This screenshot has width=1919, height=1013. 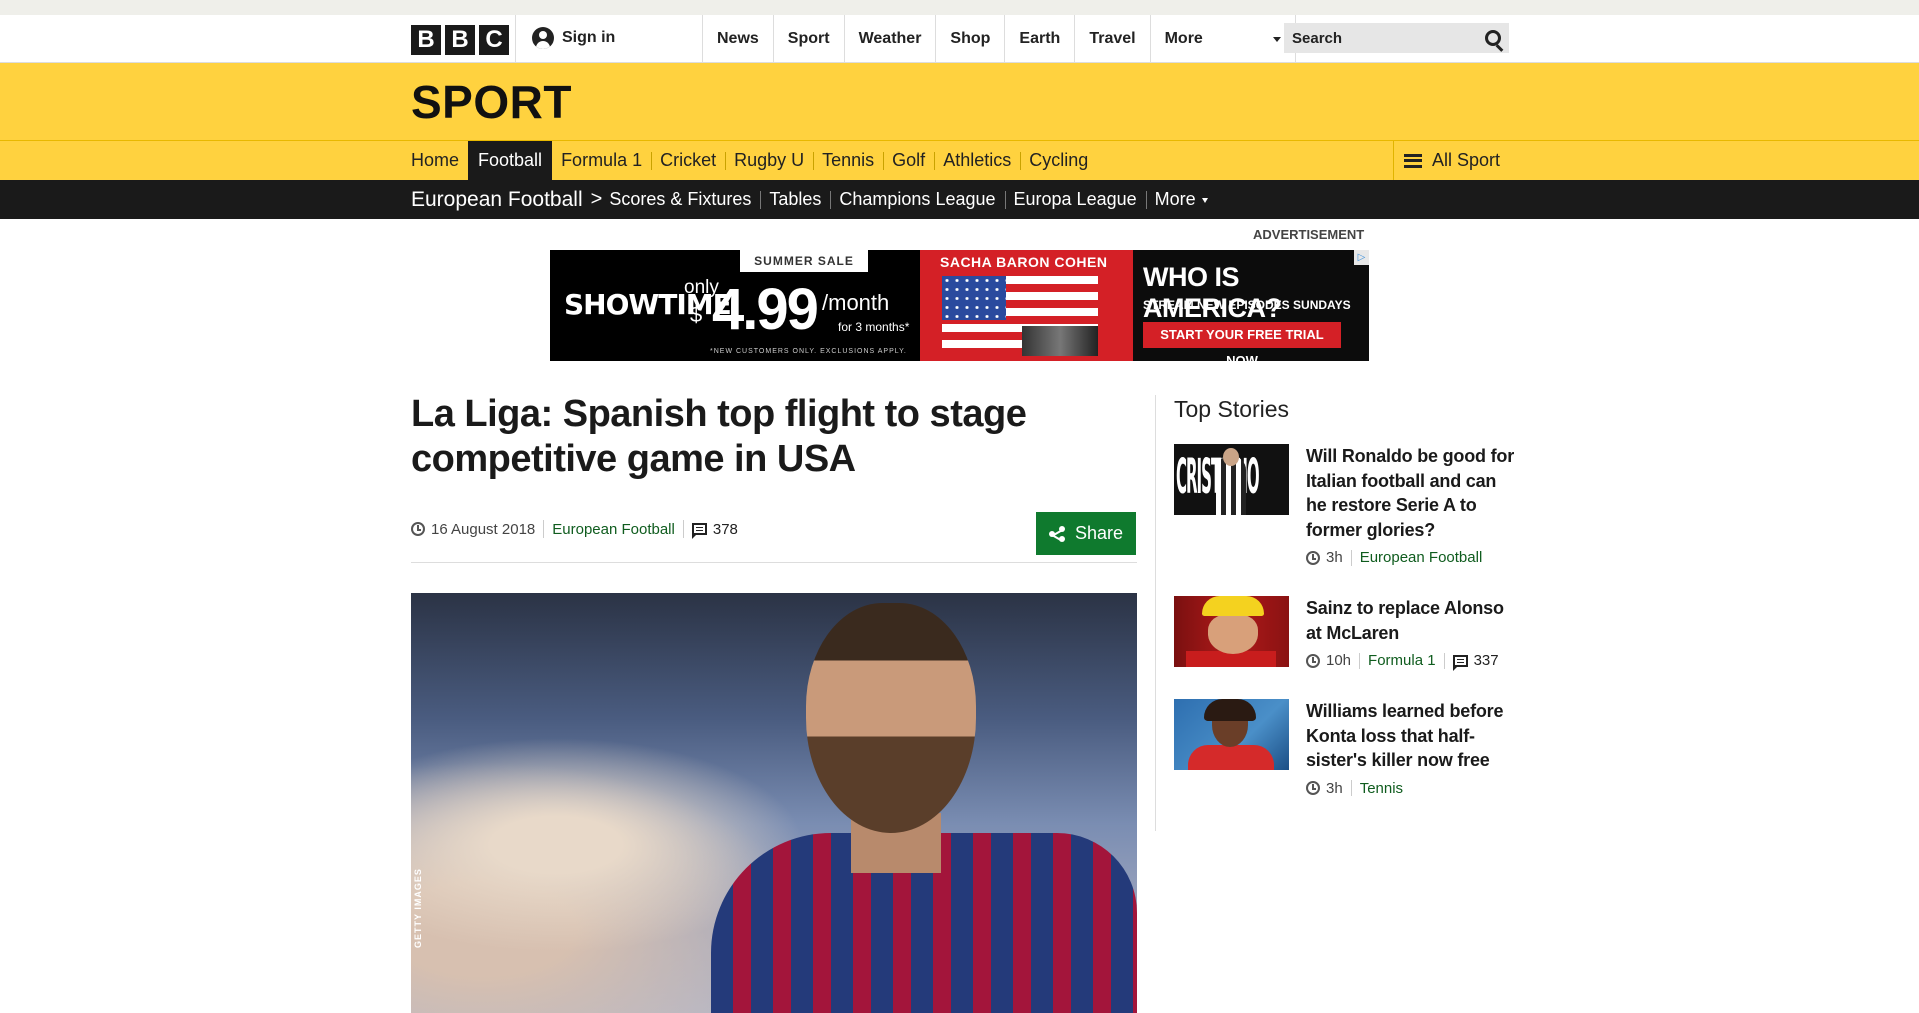 I want to click on advert-star-name: SACHA BARON COHEN, so click(x=1024, y=262).